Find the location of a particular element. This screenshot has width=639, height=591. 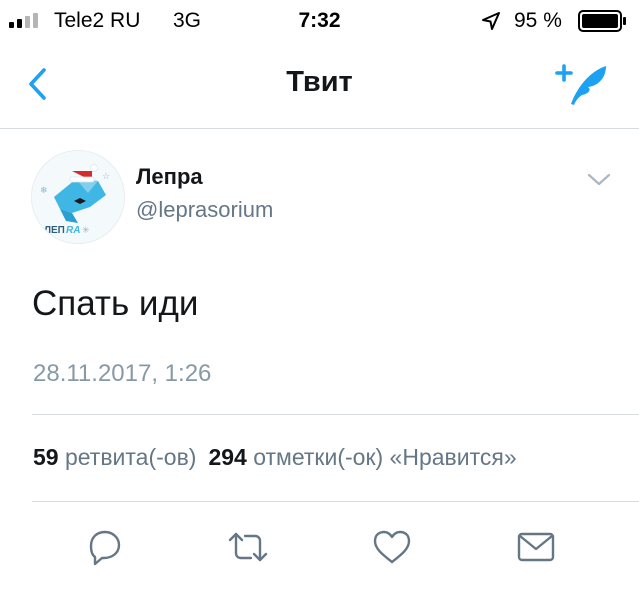

chevron-down-icon is located at coordinates (599, 179).